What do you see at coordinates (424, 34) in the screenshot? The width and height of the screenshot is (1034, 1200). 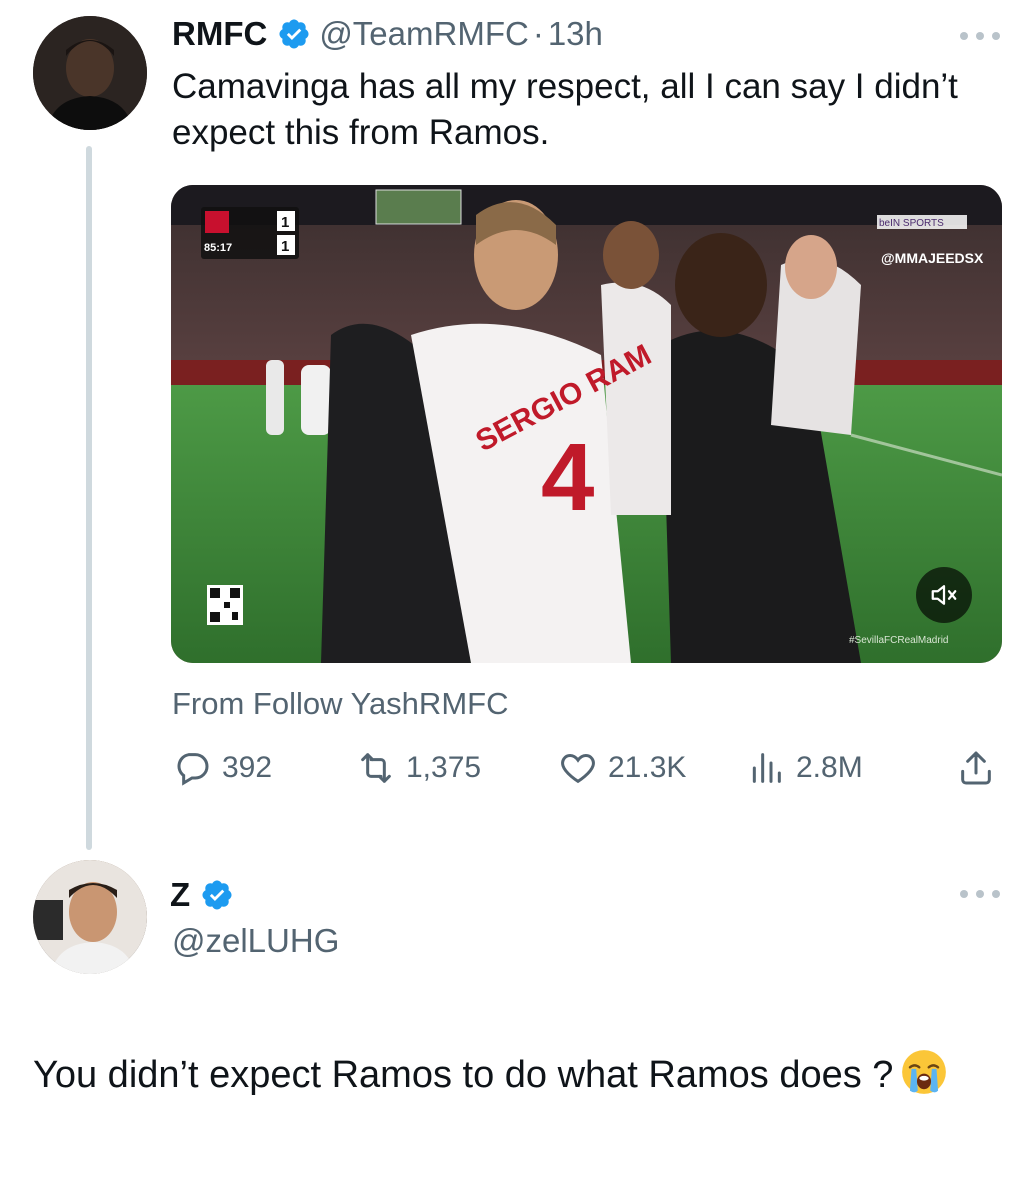 I see `author-handle: @TeamRMFC` at bounding box center [424, 34].